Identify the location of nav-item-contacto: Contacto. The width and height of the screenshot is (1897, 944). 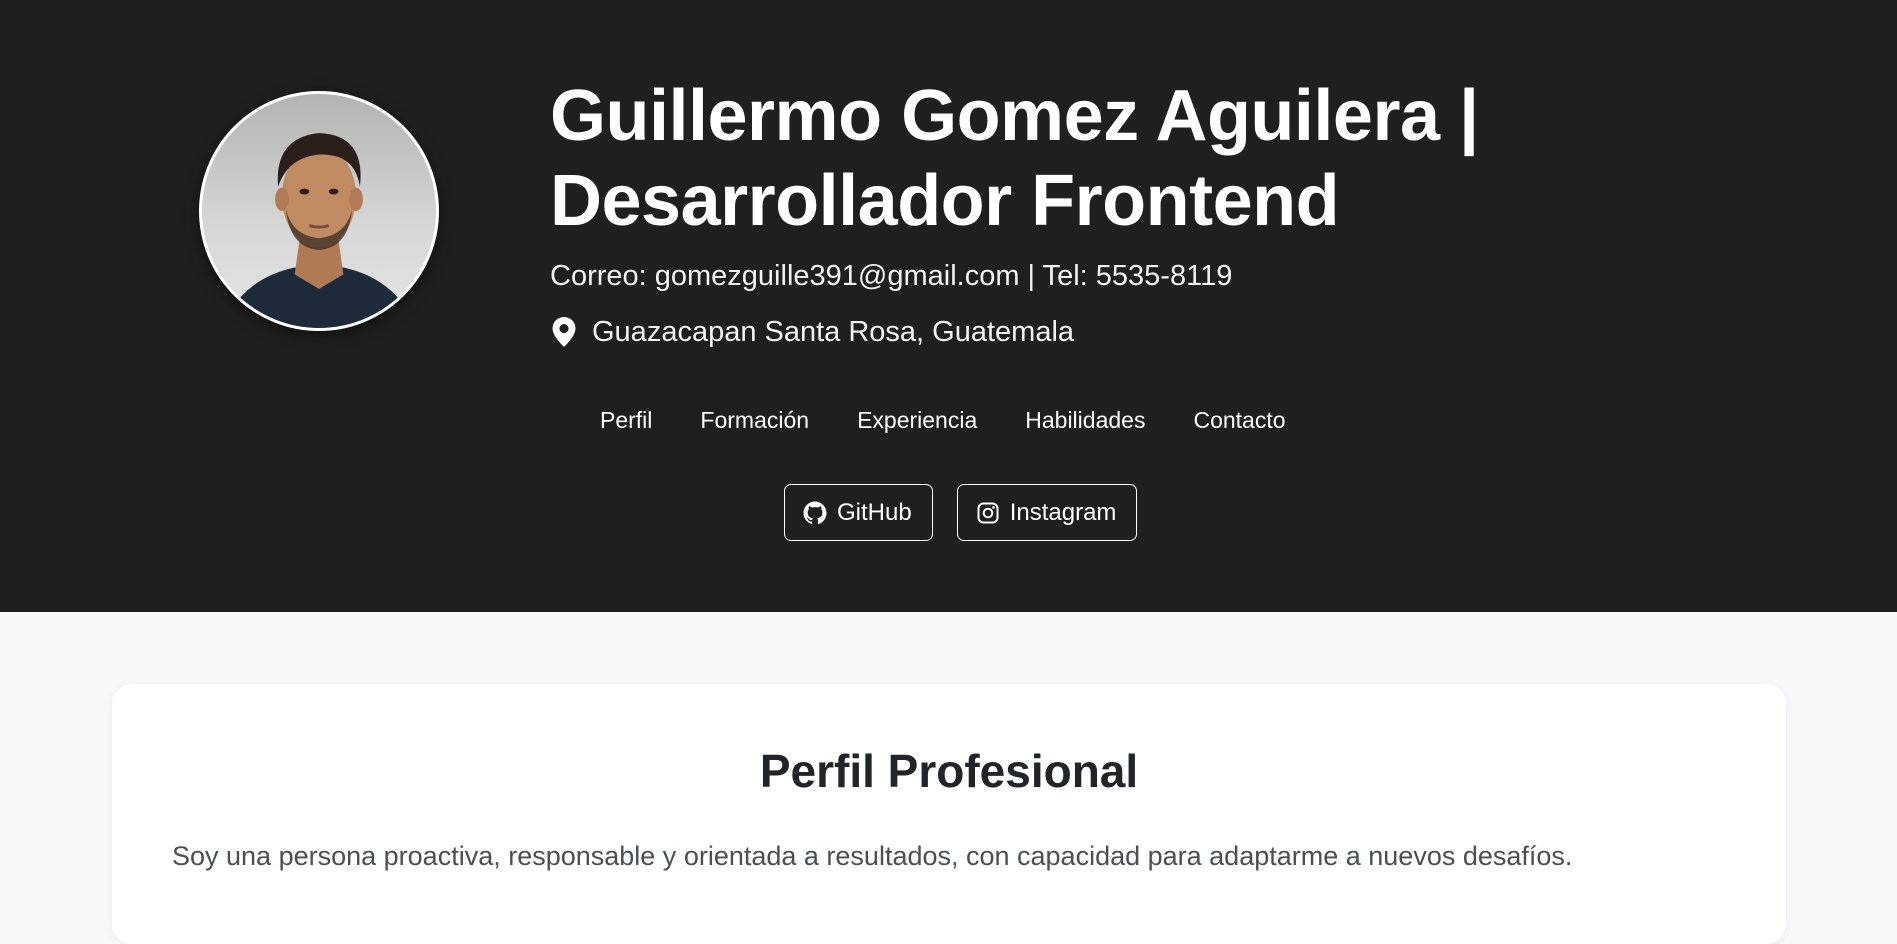
(1239, 420).